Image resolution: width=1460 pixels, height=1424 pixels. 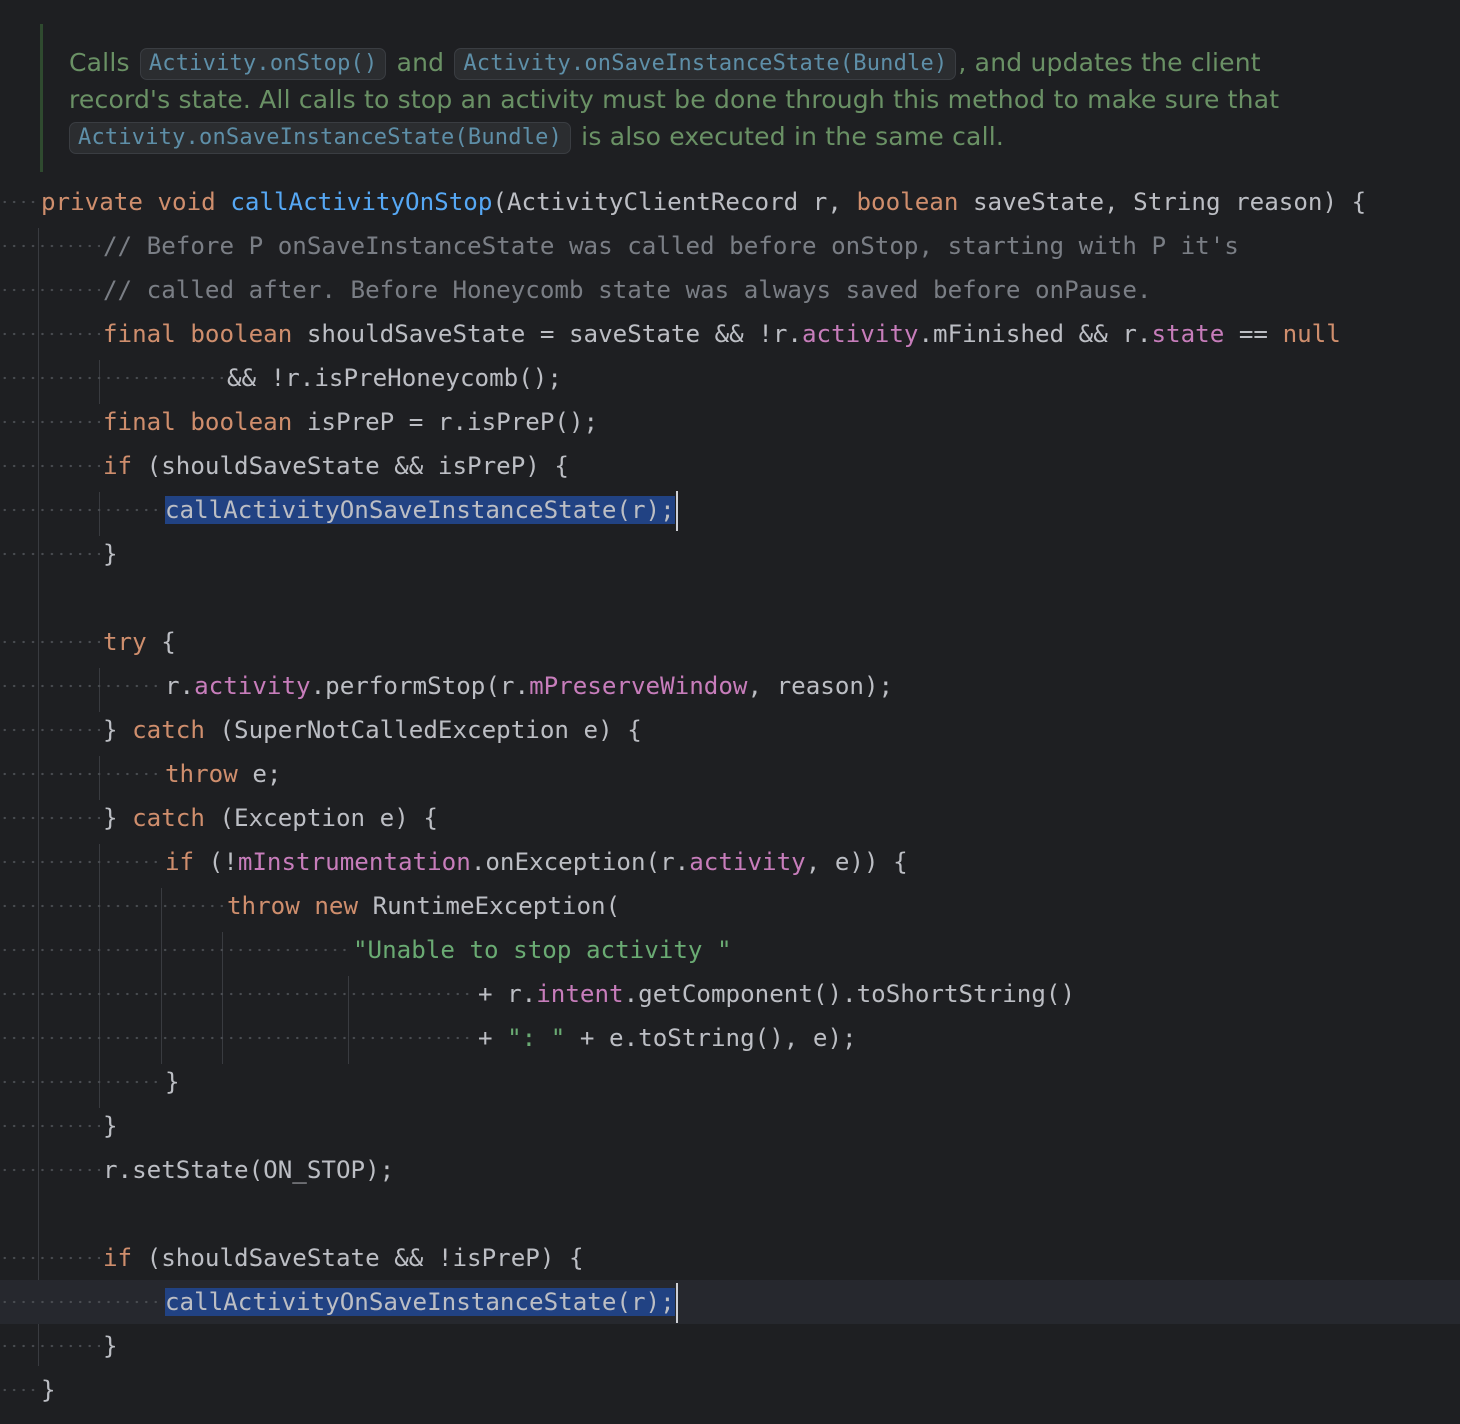 I want to click on keyword-token: new, so click(x=336, y=906).